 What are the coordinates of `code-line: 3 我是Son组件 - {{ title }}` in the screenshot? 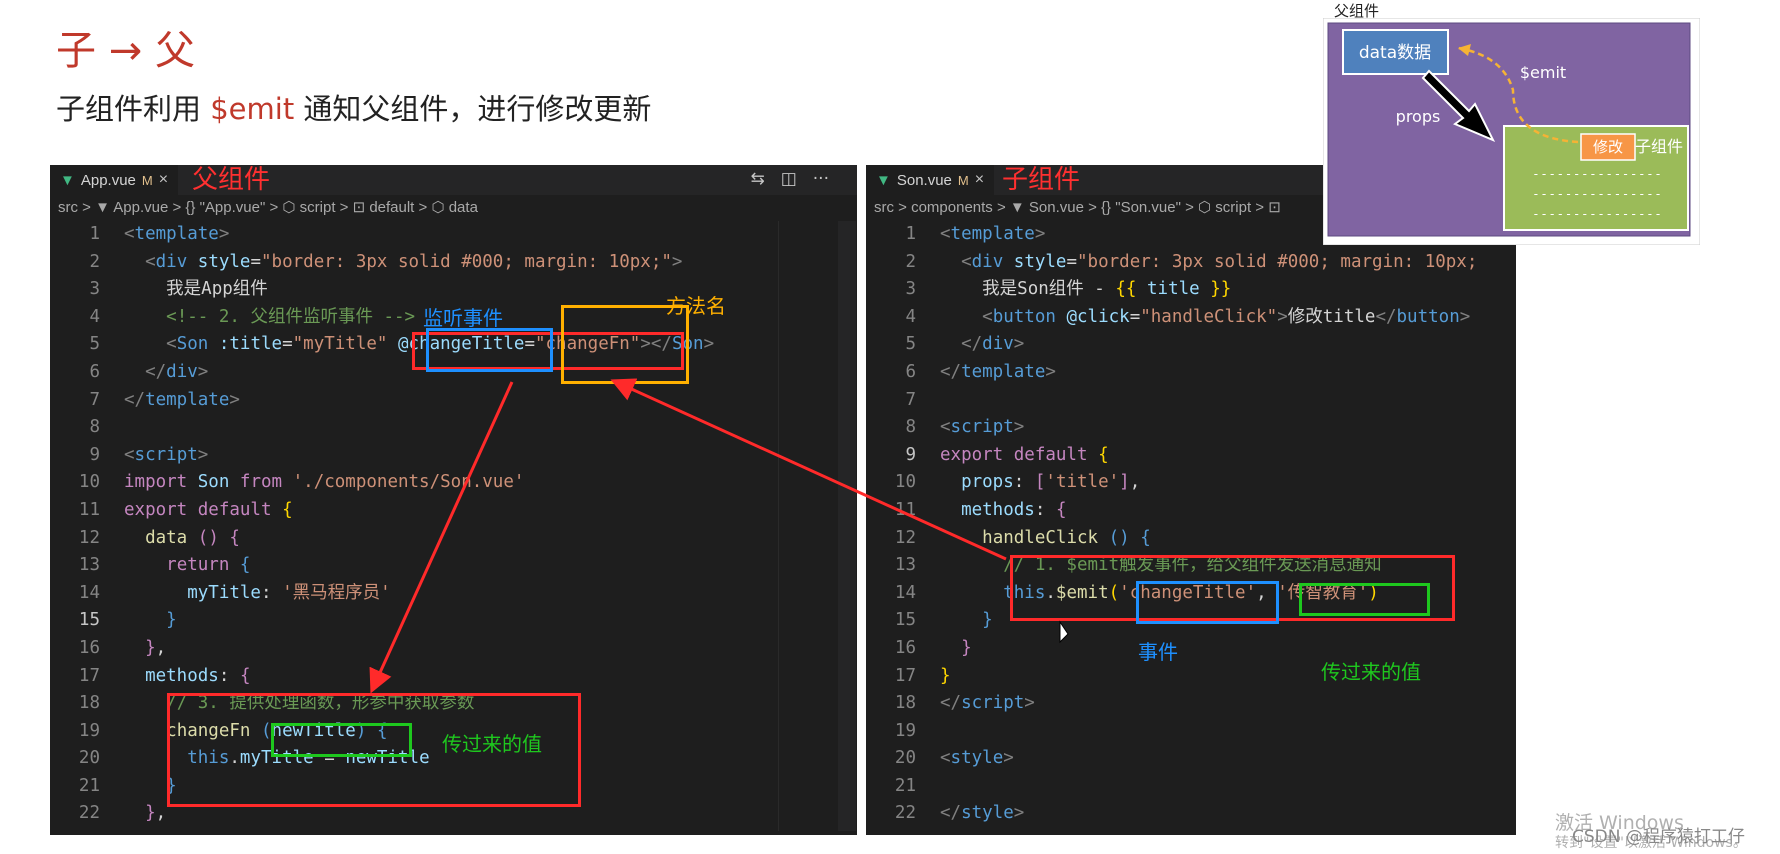 It's located at (1191, 290).